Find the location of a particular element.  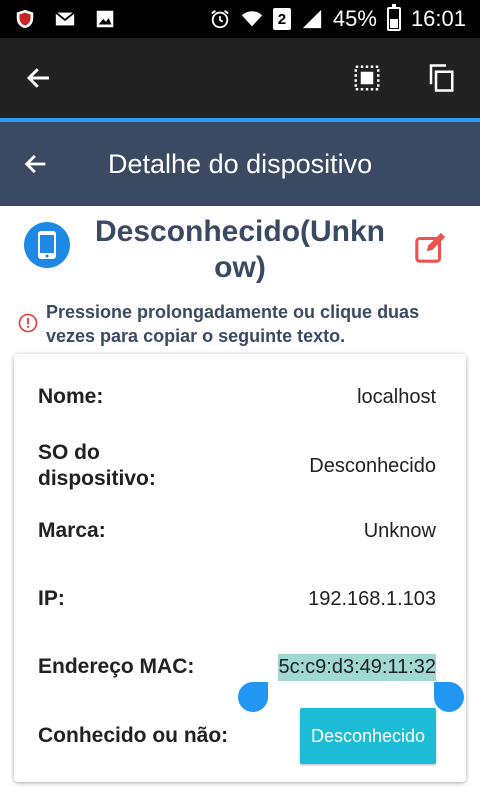

ip-value: 192.168.1.103 is located at coordinates (372, 599).